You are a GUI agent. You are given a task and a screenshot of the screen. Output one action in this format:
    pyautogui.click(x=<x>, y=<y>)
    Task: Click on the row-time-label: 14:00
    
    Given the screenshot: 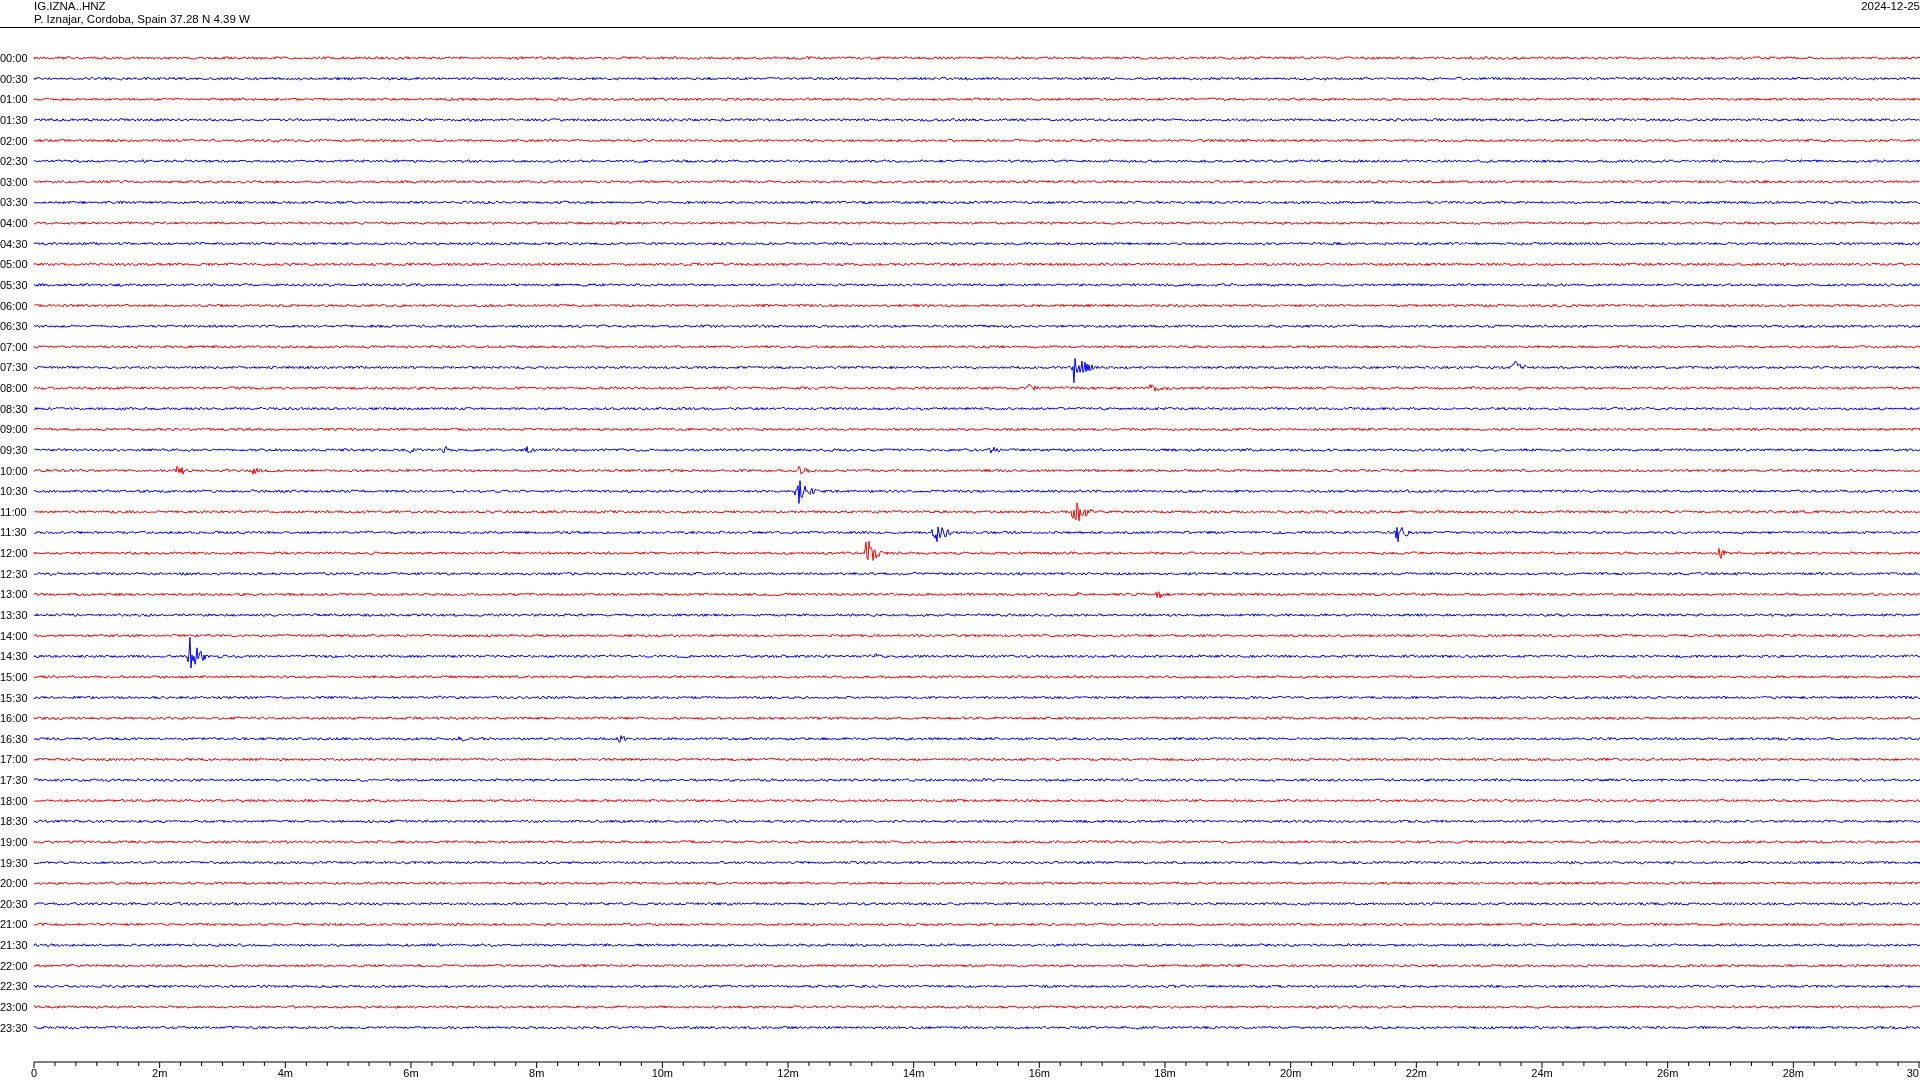 What is the action you would take?
    pyautogui.click(x=14, y=635)
    